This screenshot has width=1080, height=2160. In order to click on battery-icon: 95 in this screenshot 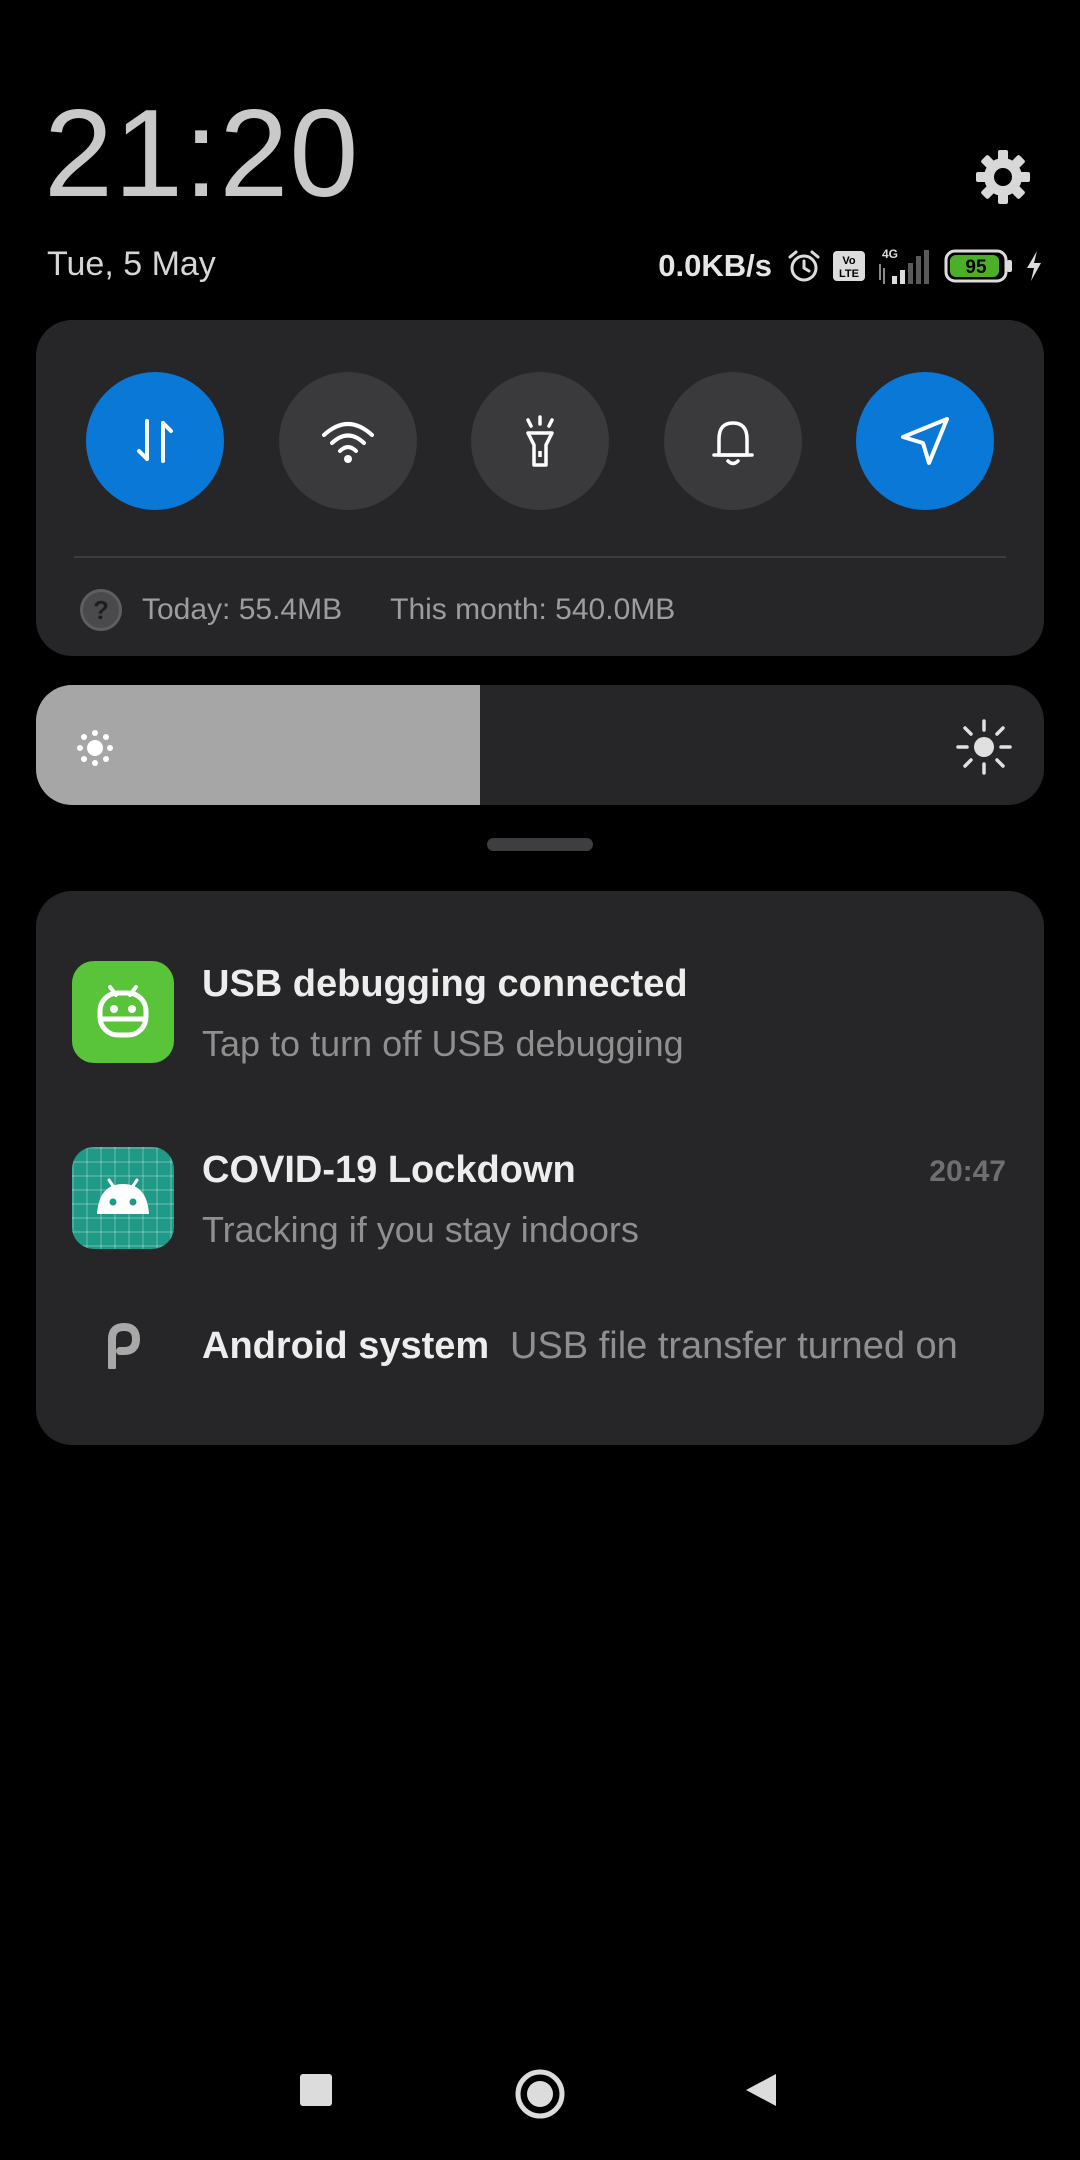, I will do `click(978, 266)`.